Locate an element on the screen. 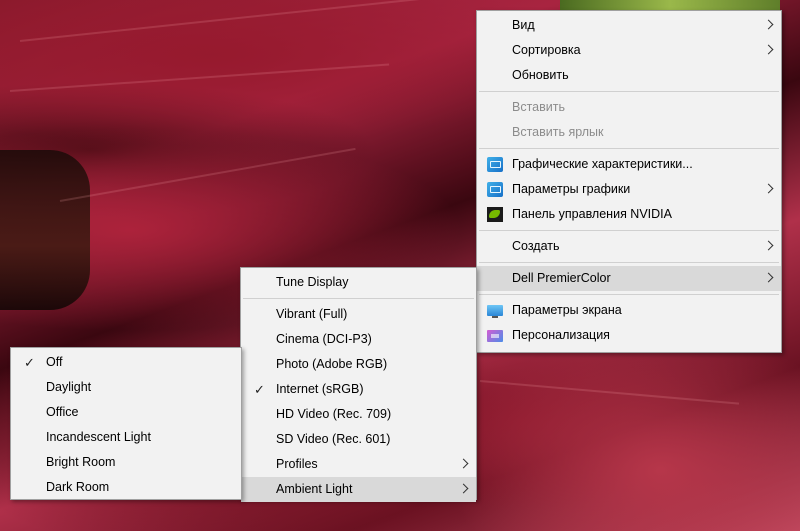 Image resolution: width=800 pixels, height=531 pixels. menu-item-cinema: Cinema (DCI-P3) is located at coordinates (358, 339).